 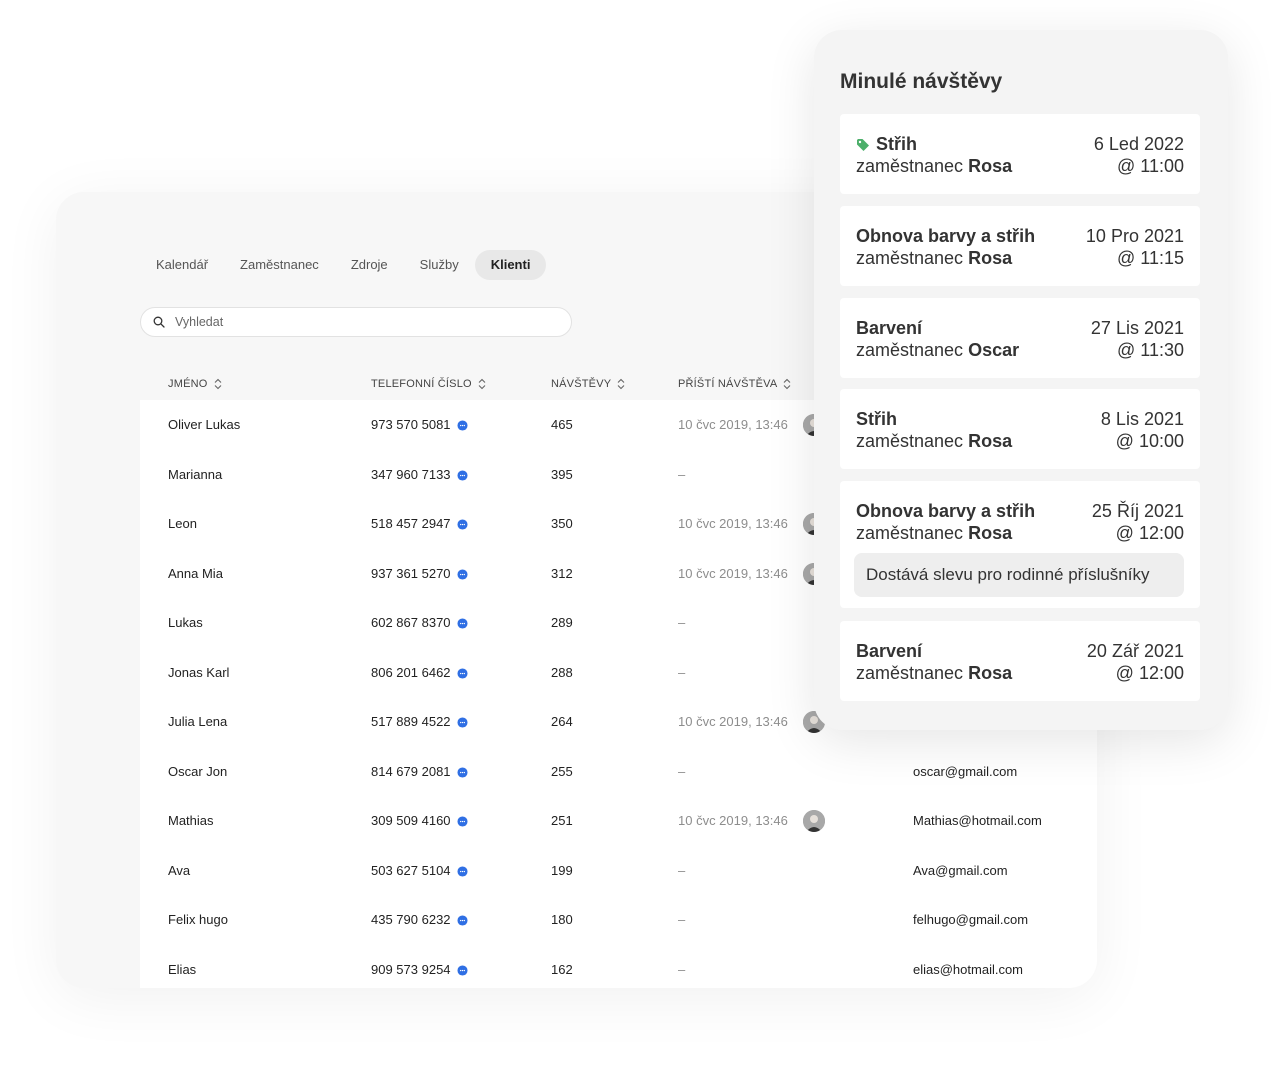 What do you see at coordinates (182, 265) in the screenshot?
I see `tab-calendar: Kalendář` at bounding box center [182, 265].